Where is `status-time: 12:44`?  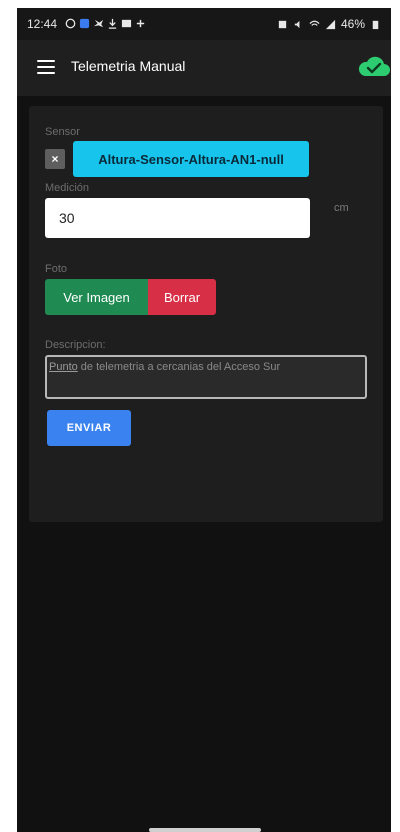
status-time: 12:44 is located at coordinates (42, 24).